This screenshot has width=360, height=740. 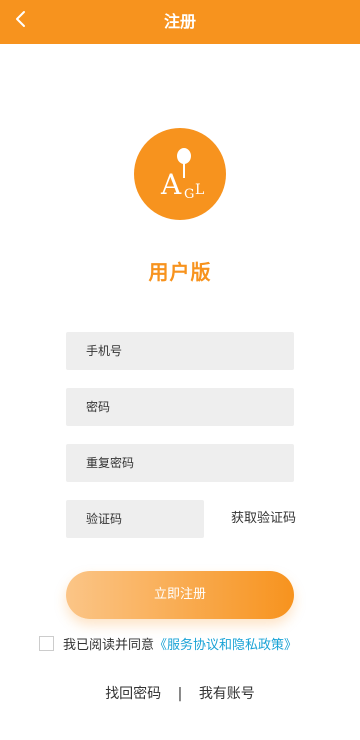 I want to click on page-title: 注册, so click(x=179, y=21).